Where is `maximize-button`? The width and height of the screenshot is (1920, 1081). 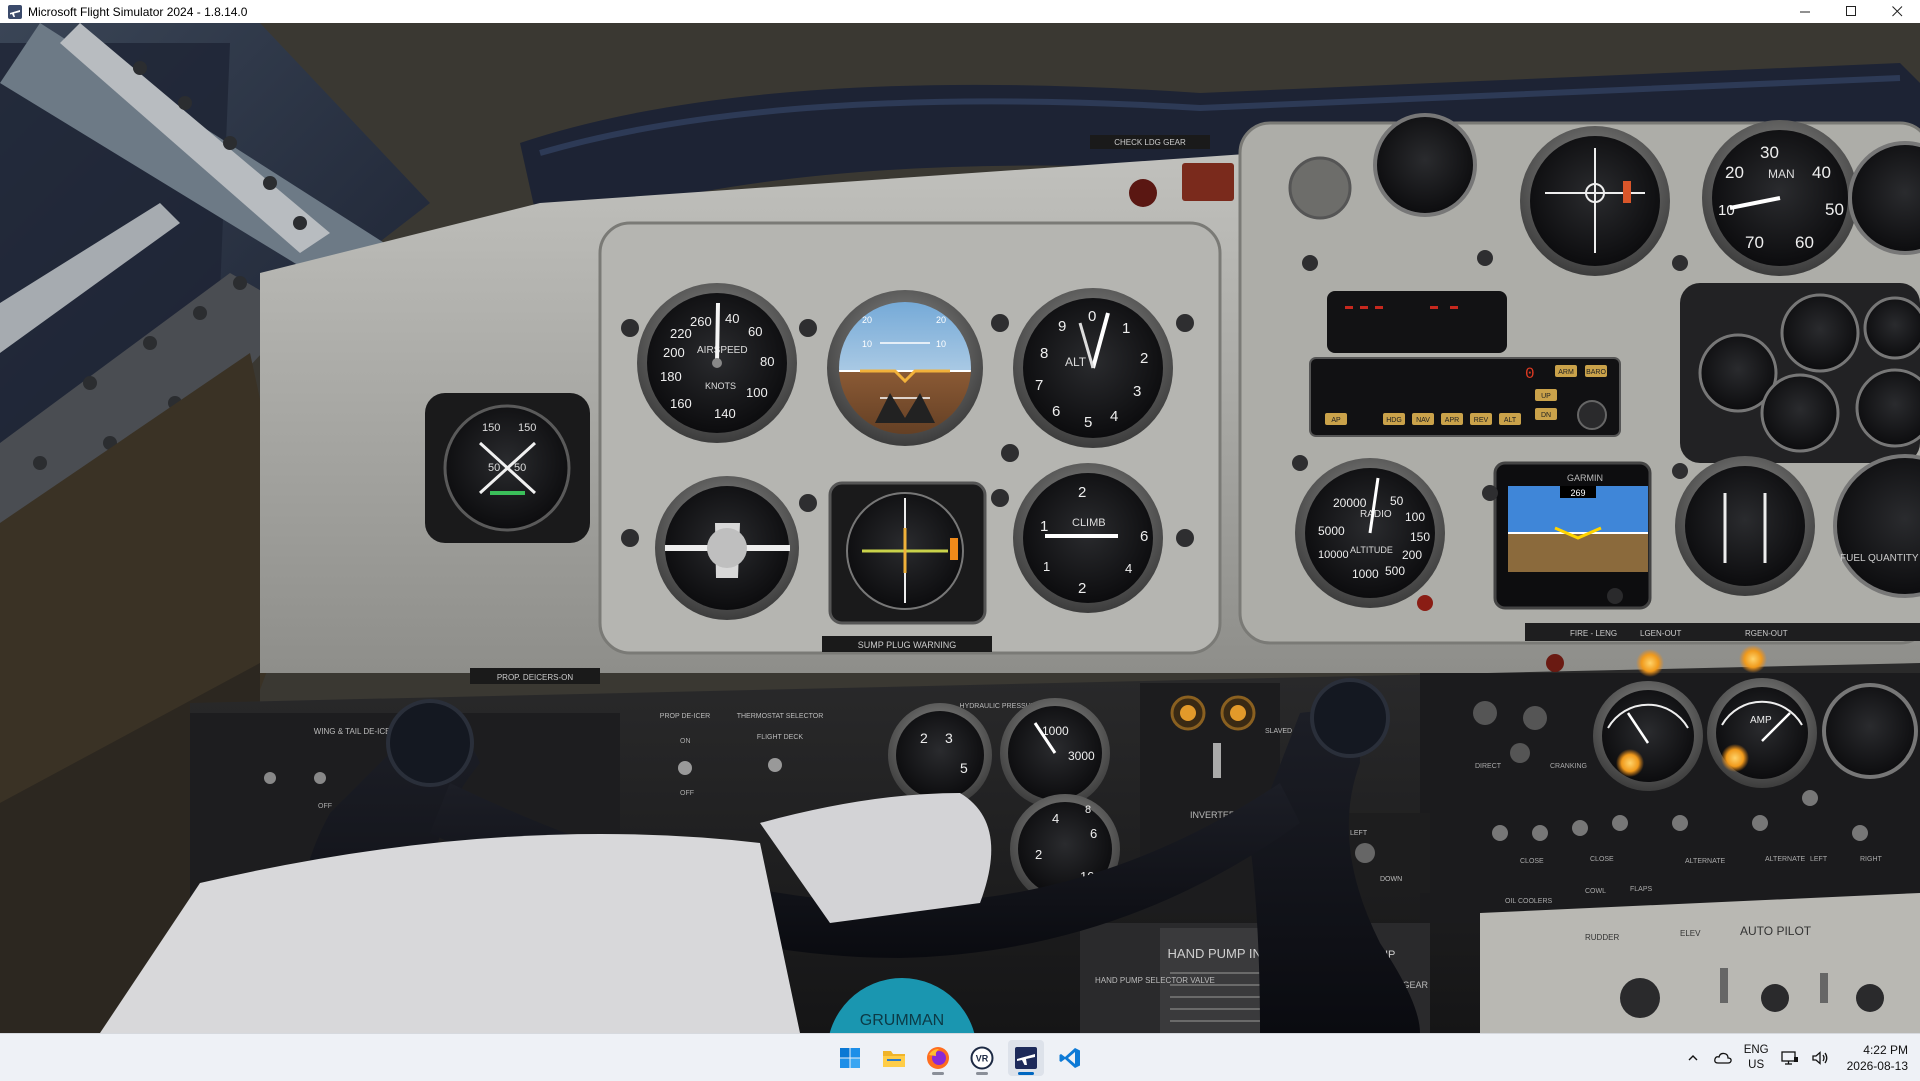 maximize-button is located at coordinates (1851, 11).